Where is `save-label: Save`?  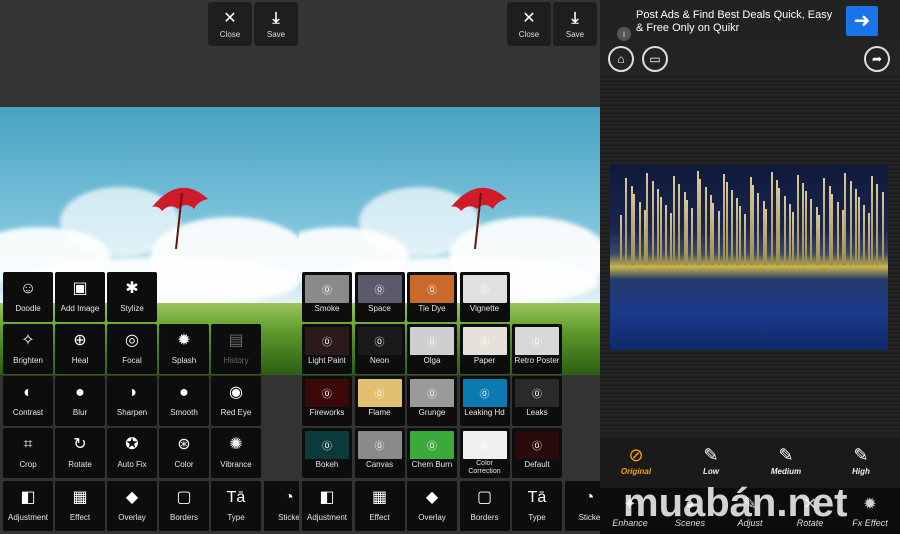 save-label: Save is located at coordinates (276, 34).